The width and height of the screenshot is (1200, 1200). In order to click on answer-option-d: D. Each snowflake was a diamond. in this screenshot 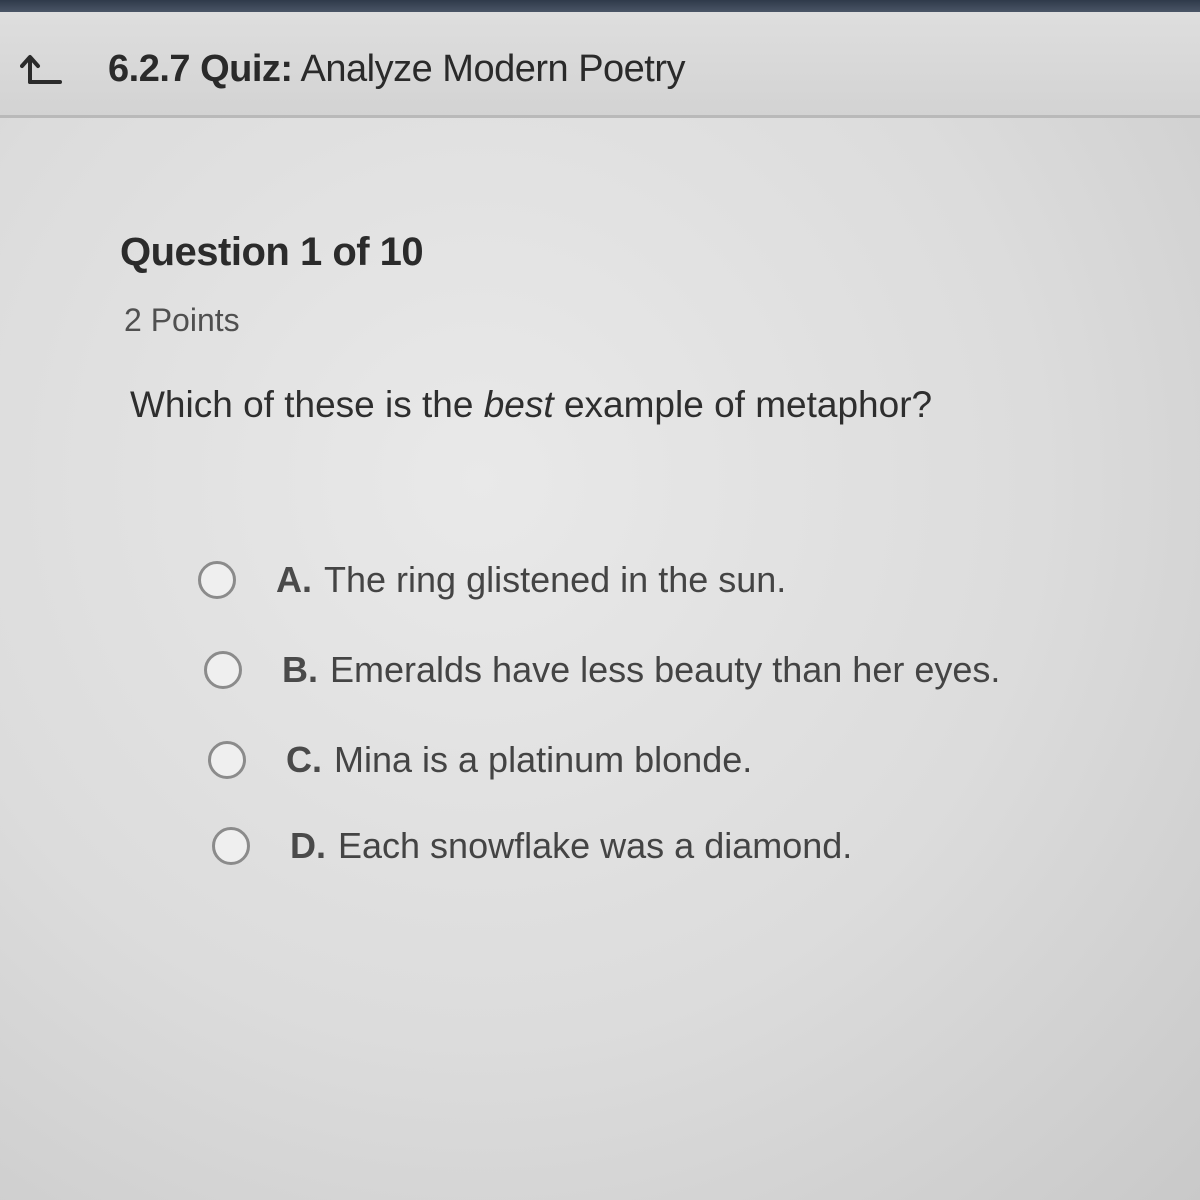, I will do `click(532, 846)`.